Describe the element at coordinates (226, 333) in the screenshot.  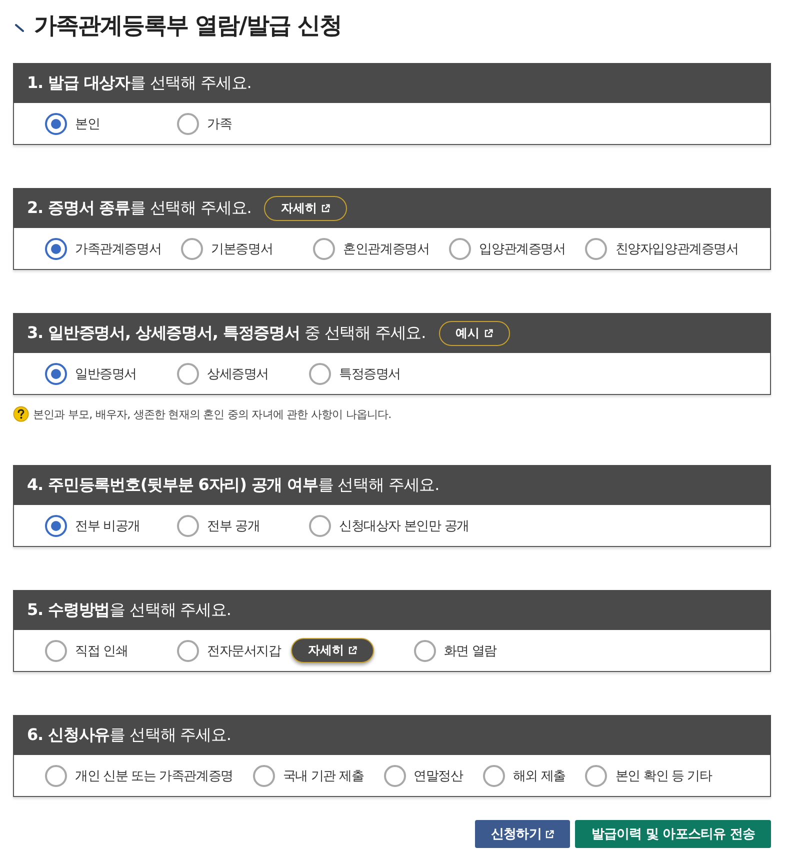
I see `section-heading: 3. 일반증명서, 상세증명서, 특정증명서 중 선택해 주세요.` at that location.